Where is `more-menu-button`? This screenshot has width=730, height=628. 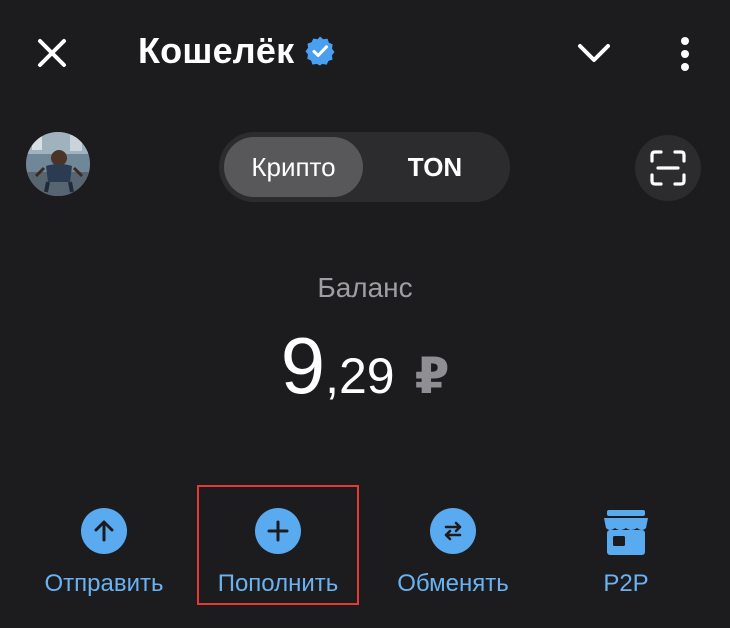 more-menu-button is located at coordinates (685, 54).